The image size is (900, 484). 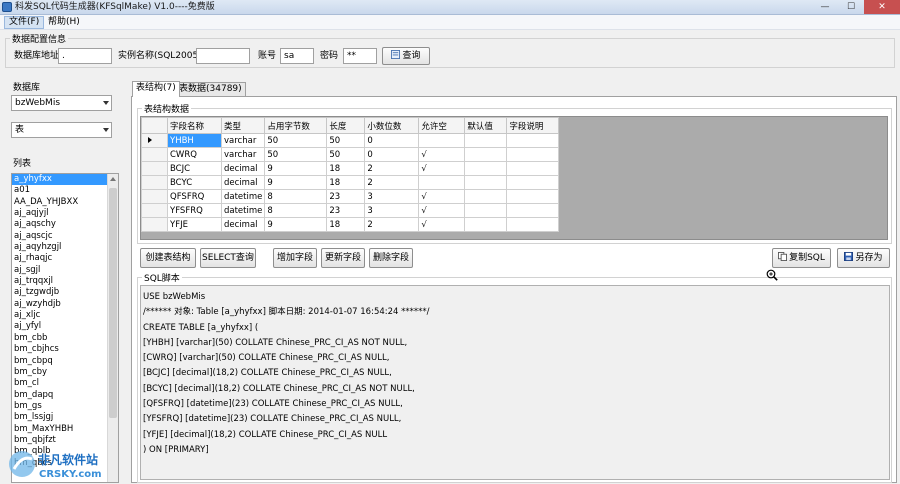 What do you see at coordinates (65, 258) in the screenshot?
I see `list-item: aj_rhaqjc` at bounding box center [65, 258].